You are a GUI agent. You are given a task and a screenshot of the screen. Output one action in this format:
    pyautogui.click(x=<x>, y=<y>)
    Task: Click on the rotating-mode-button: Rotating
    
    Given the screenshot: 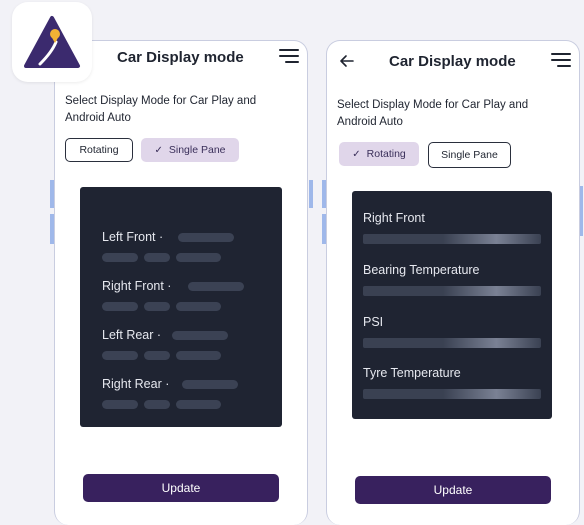 What is the action you would take?
    pyautogui.click(x=99, y=150)
    